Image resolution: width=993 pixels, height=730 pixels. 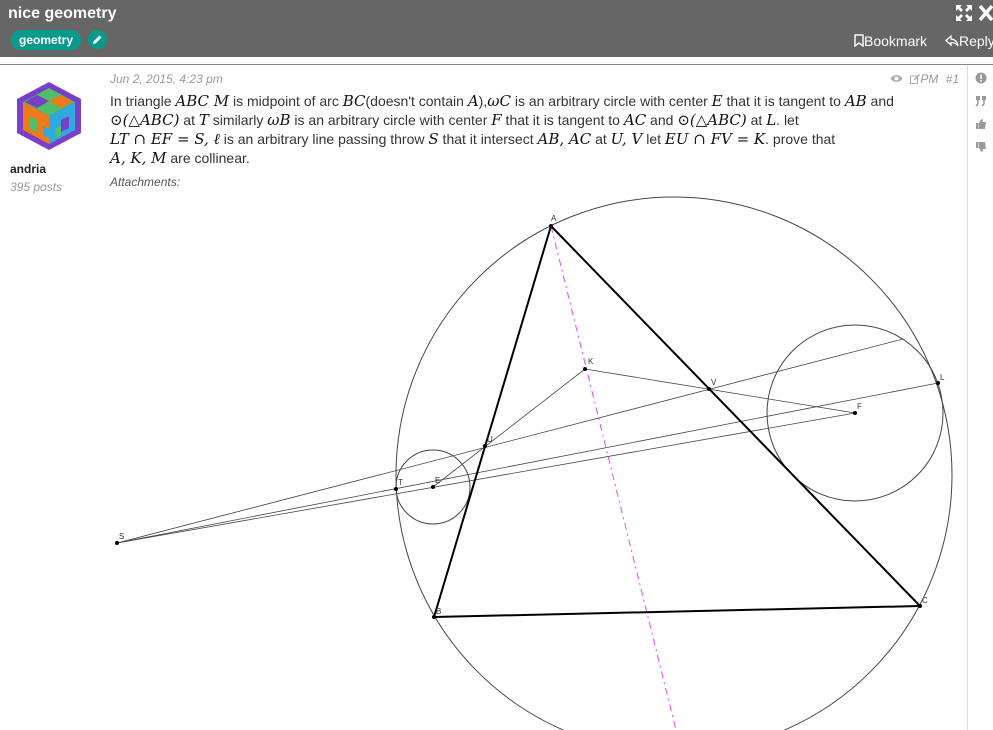 I want to click on label-e: E, so click(x=437, y=480).